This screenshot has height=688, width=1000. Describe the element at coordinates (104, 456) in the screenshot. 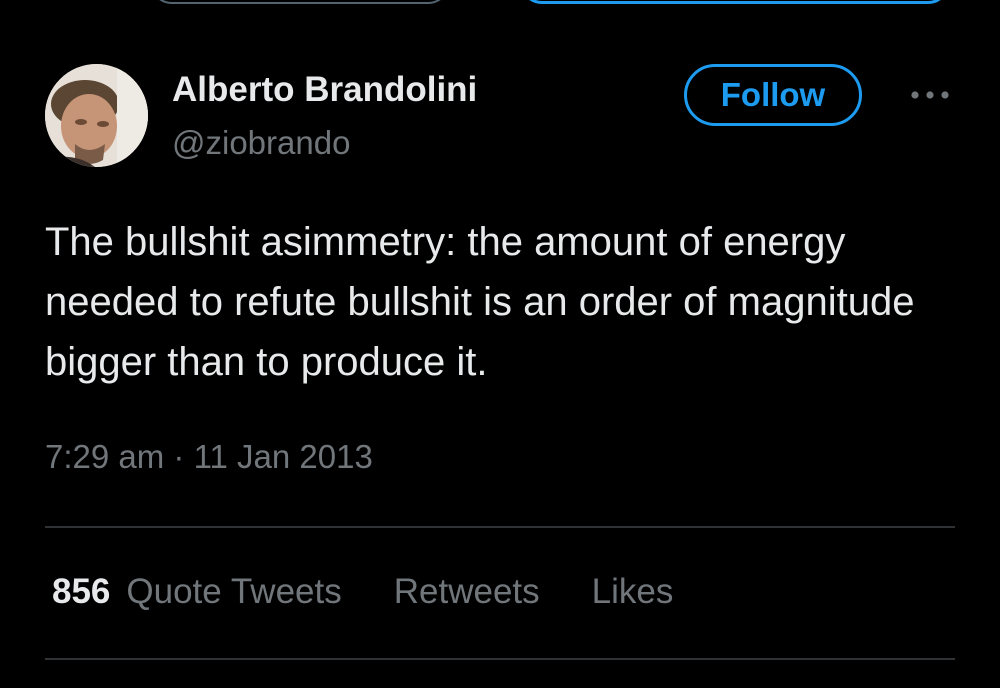

I see `tweet-time: 7:29 am` at that location.